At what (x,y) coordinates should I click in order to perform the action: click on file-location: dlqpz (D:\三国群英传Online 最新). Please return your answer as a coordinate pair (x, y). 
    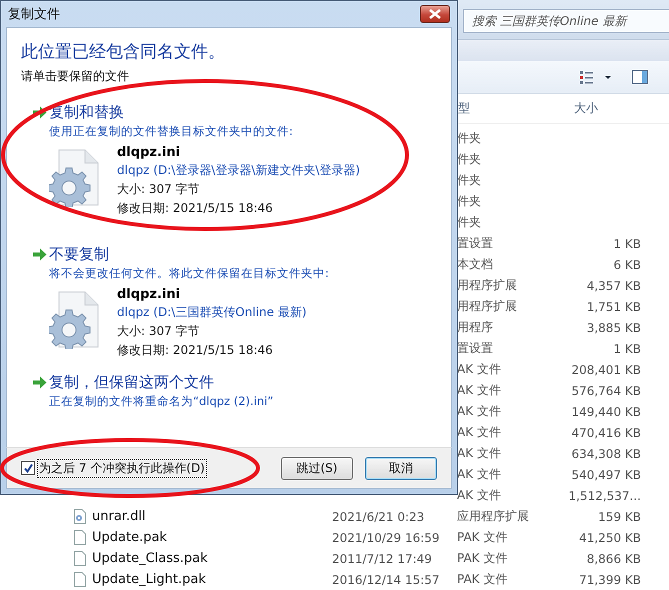
    Looking at the image, I should click on (212, 312).